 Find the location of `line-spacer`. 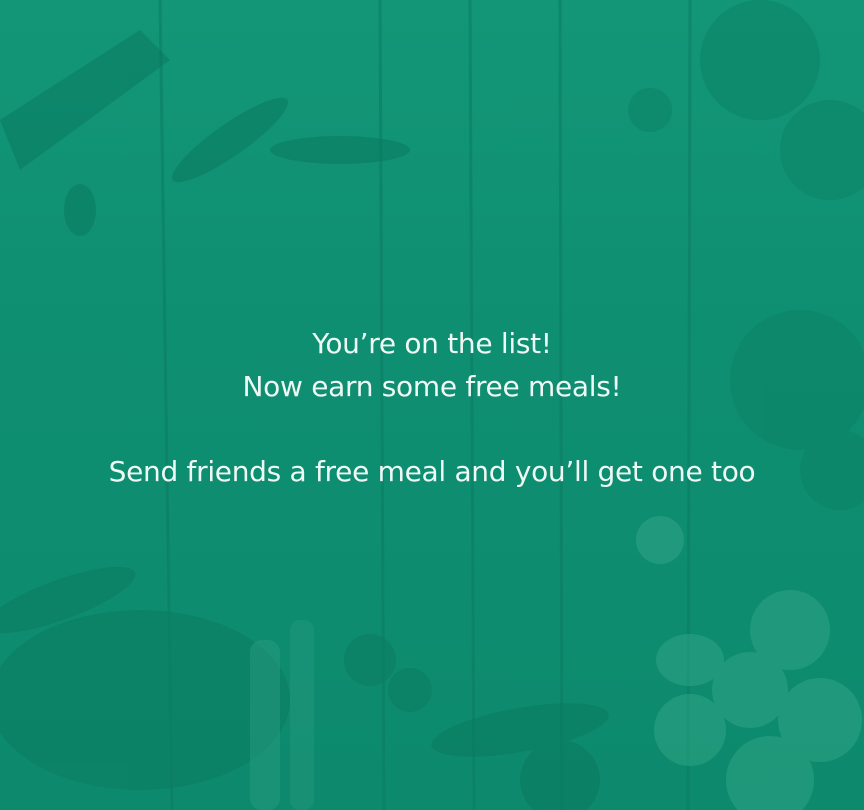

line-spacer is located at coordinates (432, 429).